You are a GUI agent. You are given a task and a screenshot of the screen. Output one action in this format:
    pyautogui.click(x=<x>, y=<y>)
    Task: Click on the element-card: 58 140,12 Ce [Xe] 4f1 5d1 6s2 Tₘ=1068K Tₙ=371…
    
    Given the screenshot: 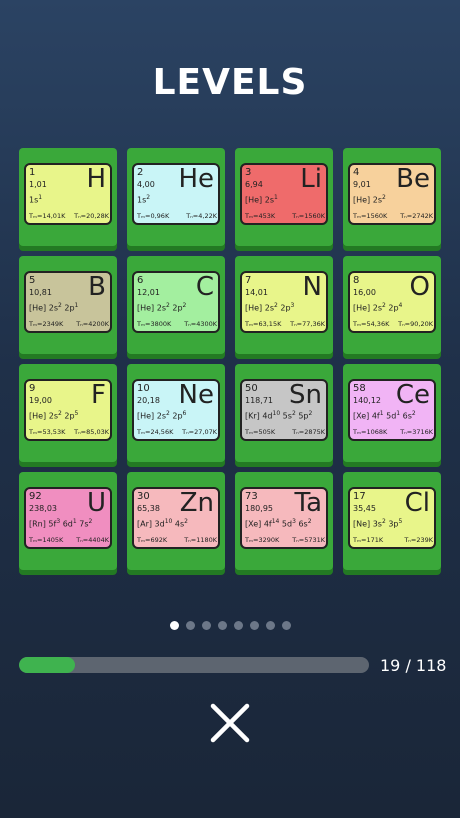 What is the action you would take?
    pyautogui.click(x=392, y=410)
    